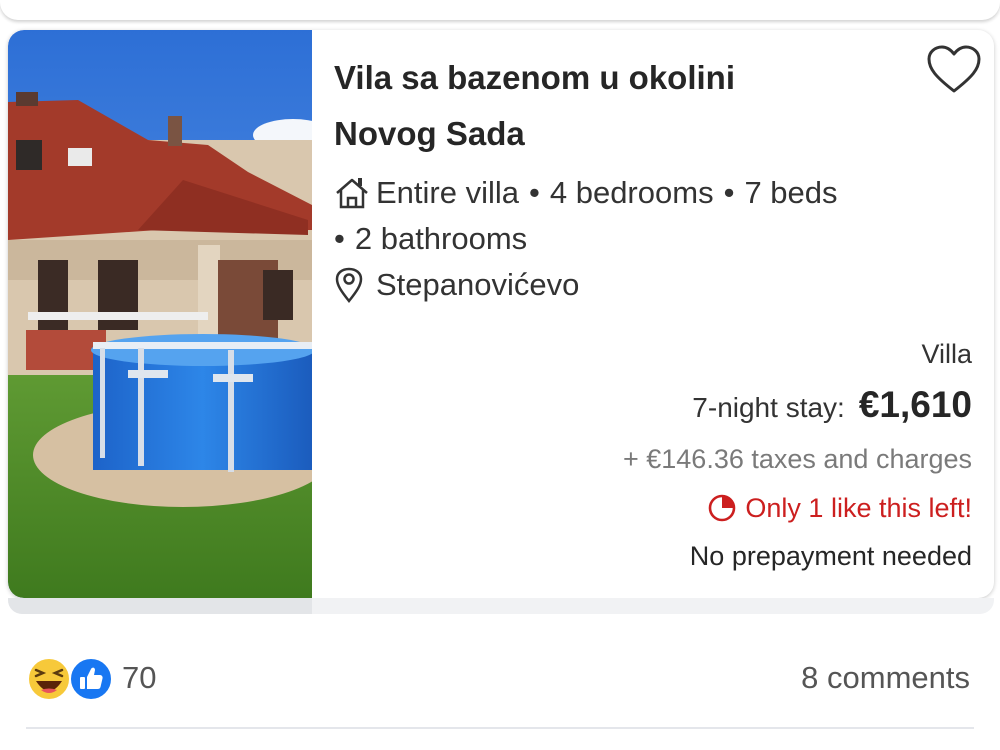  Describe the element at coordinates (858, 508) in the screenshot. I see `scarcity-text: Only 1 like this left!` at that location.